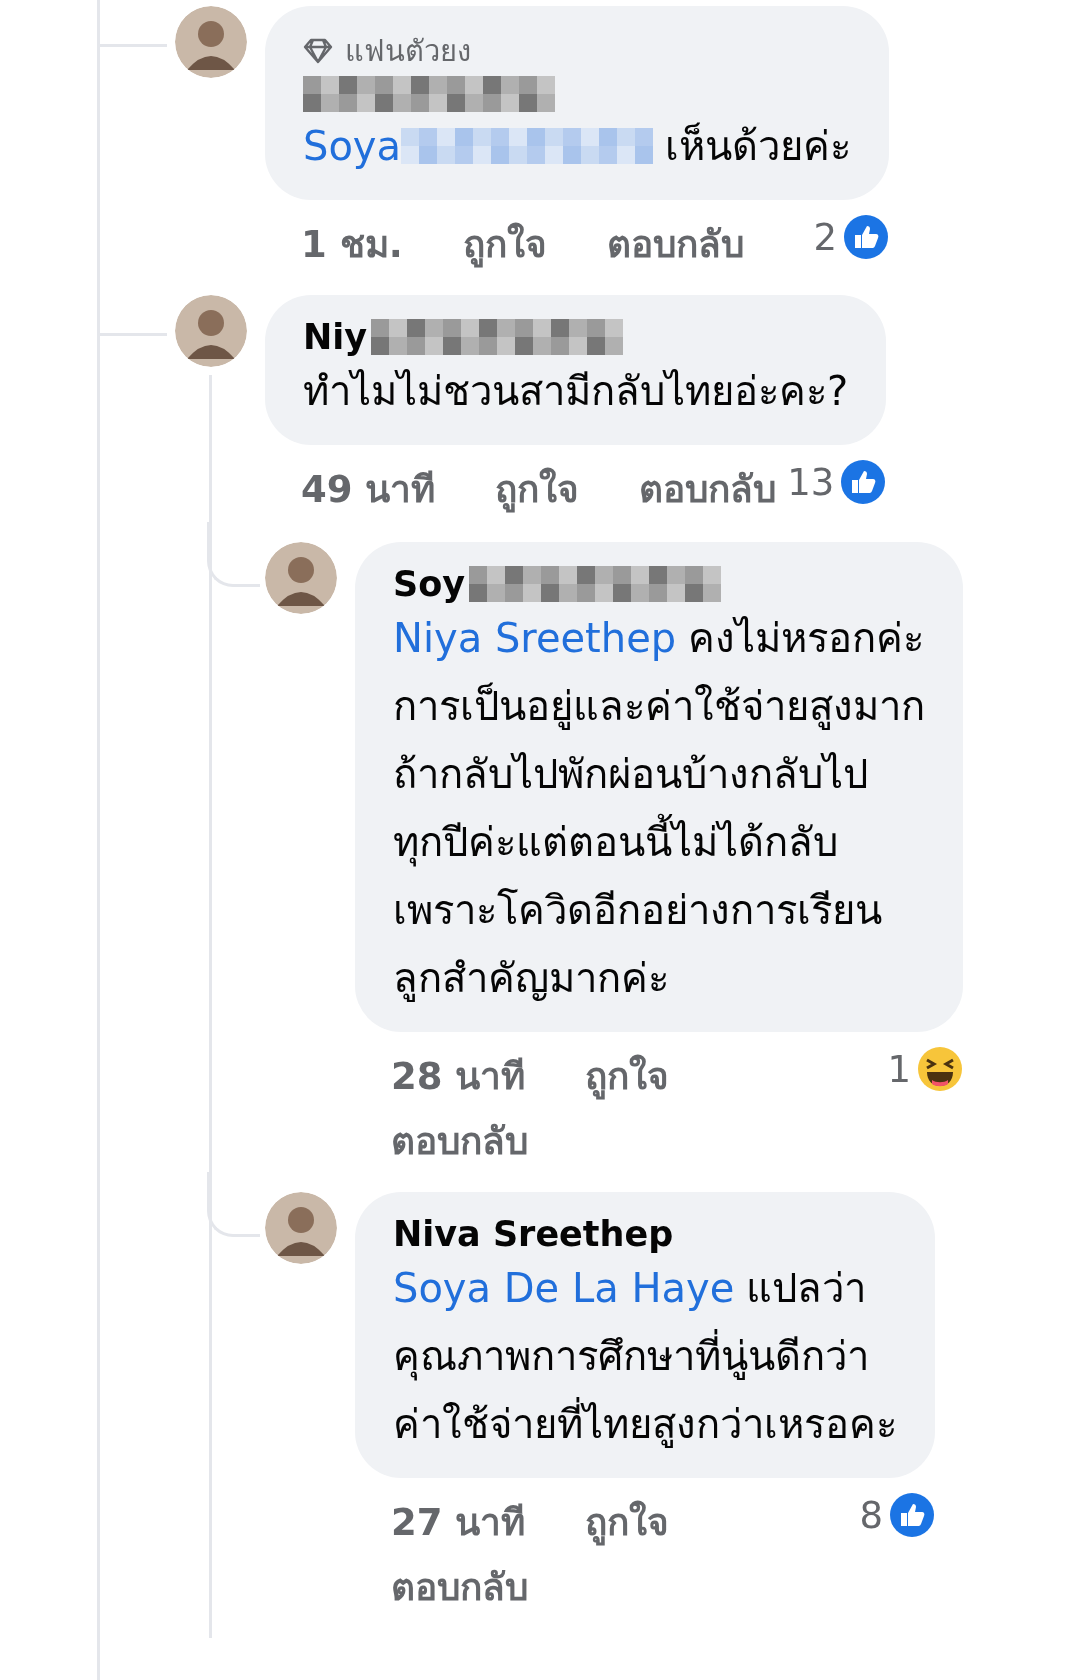  What do you see at coordinates (615, 842) in the screenshot?
I see `comment-text: ทุกปีค่ะแต่ตอนนี้ไม่ได้กลับ` at bounding box center [615, 842].